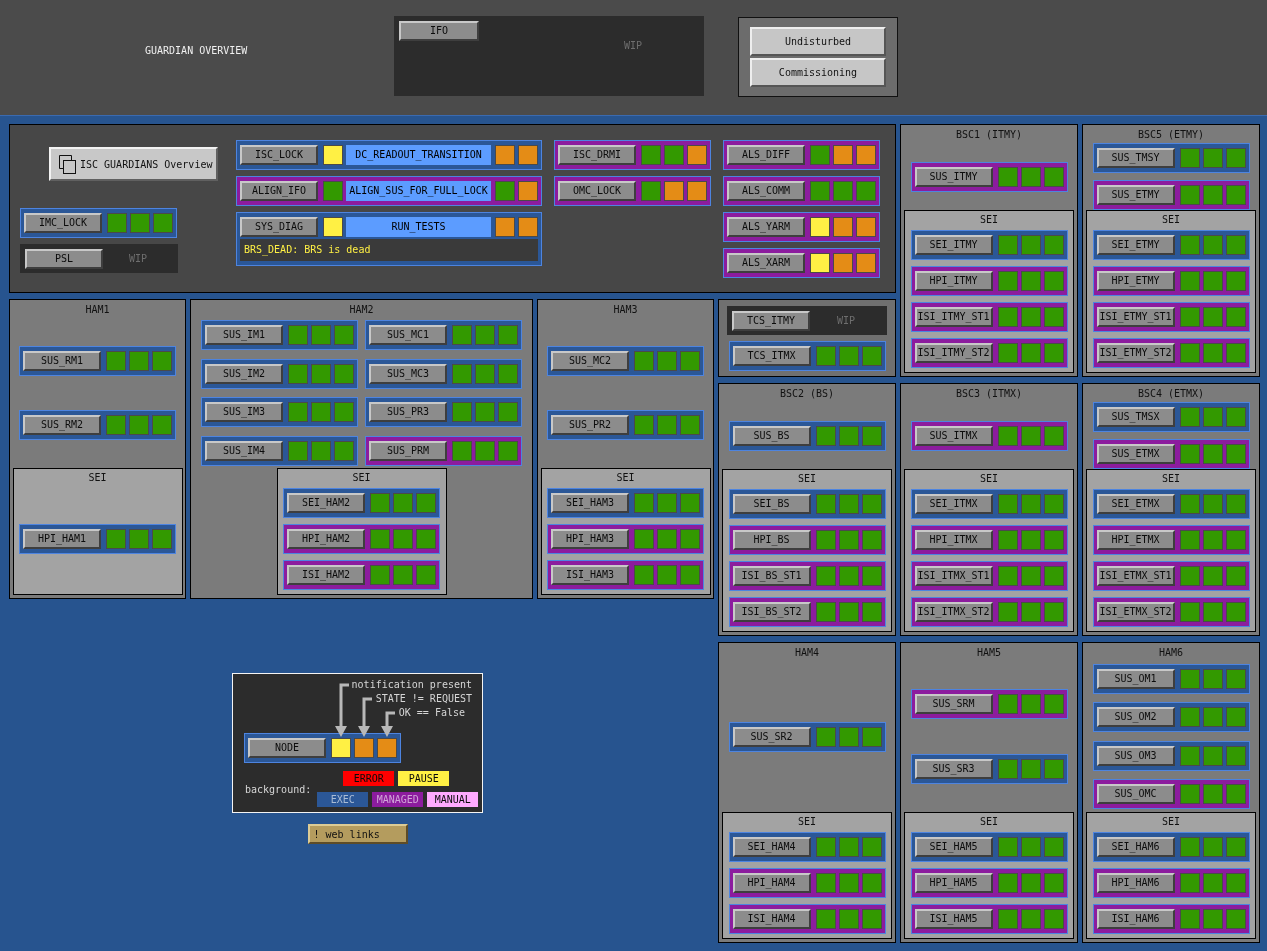  Describe the element at coordinates (953, 704) in the screenshot. I see `node-button: SUS_SRM` at that location.